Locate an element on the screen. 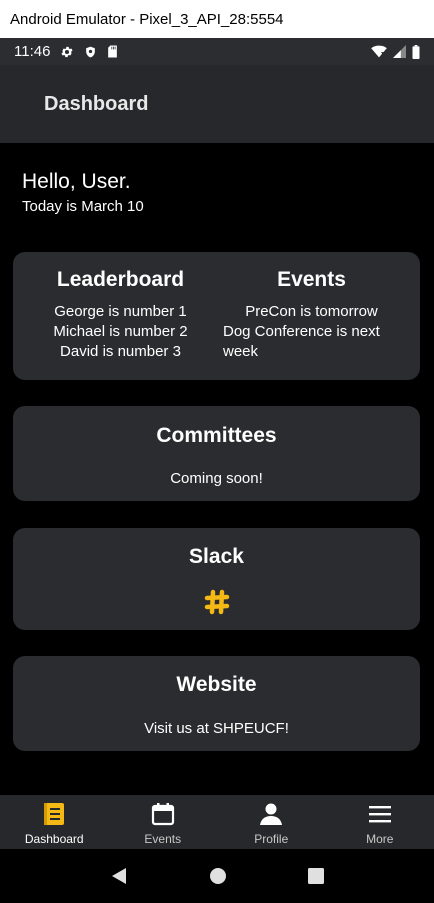 The width and height of the screenshot is (434, 903). leaderboard-item: David is number 3 is located at coordinates (120, 351).